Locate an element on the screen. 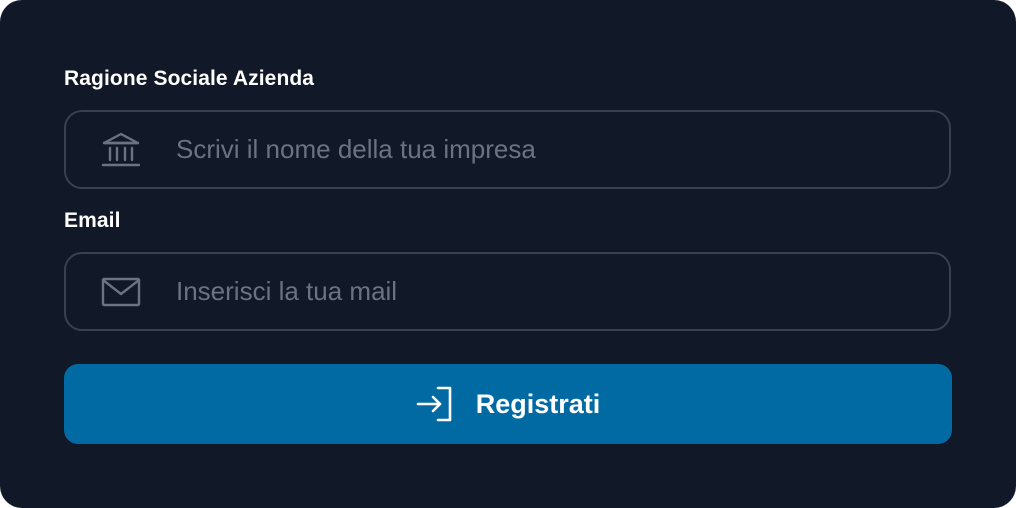 The width and height of the screenshot is (1016, 508). login-icon is located at coordinates (435, 404).